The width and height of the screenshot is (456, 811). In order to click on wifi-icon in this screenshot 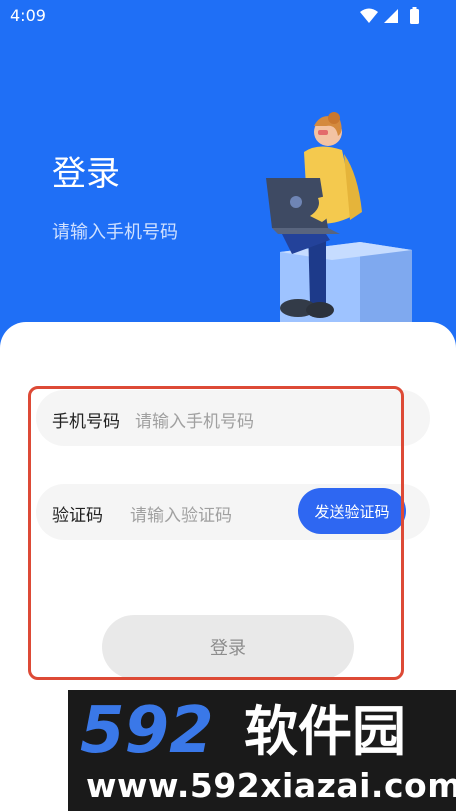, I will do `click(369, 15)`.